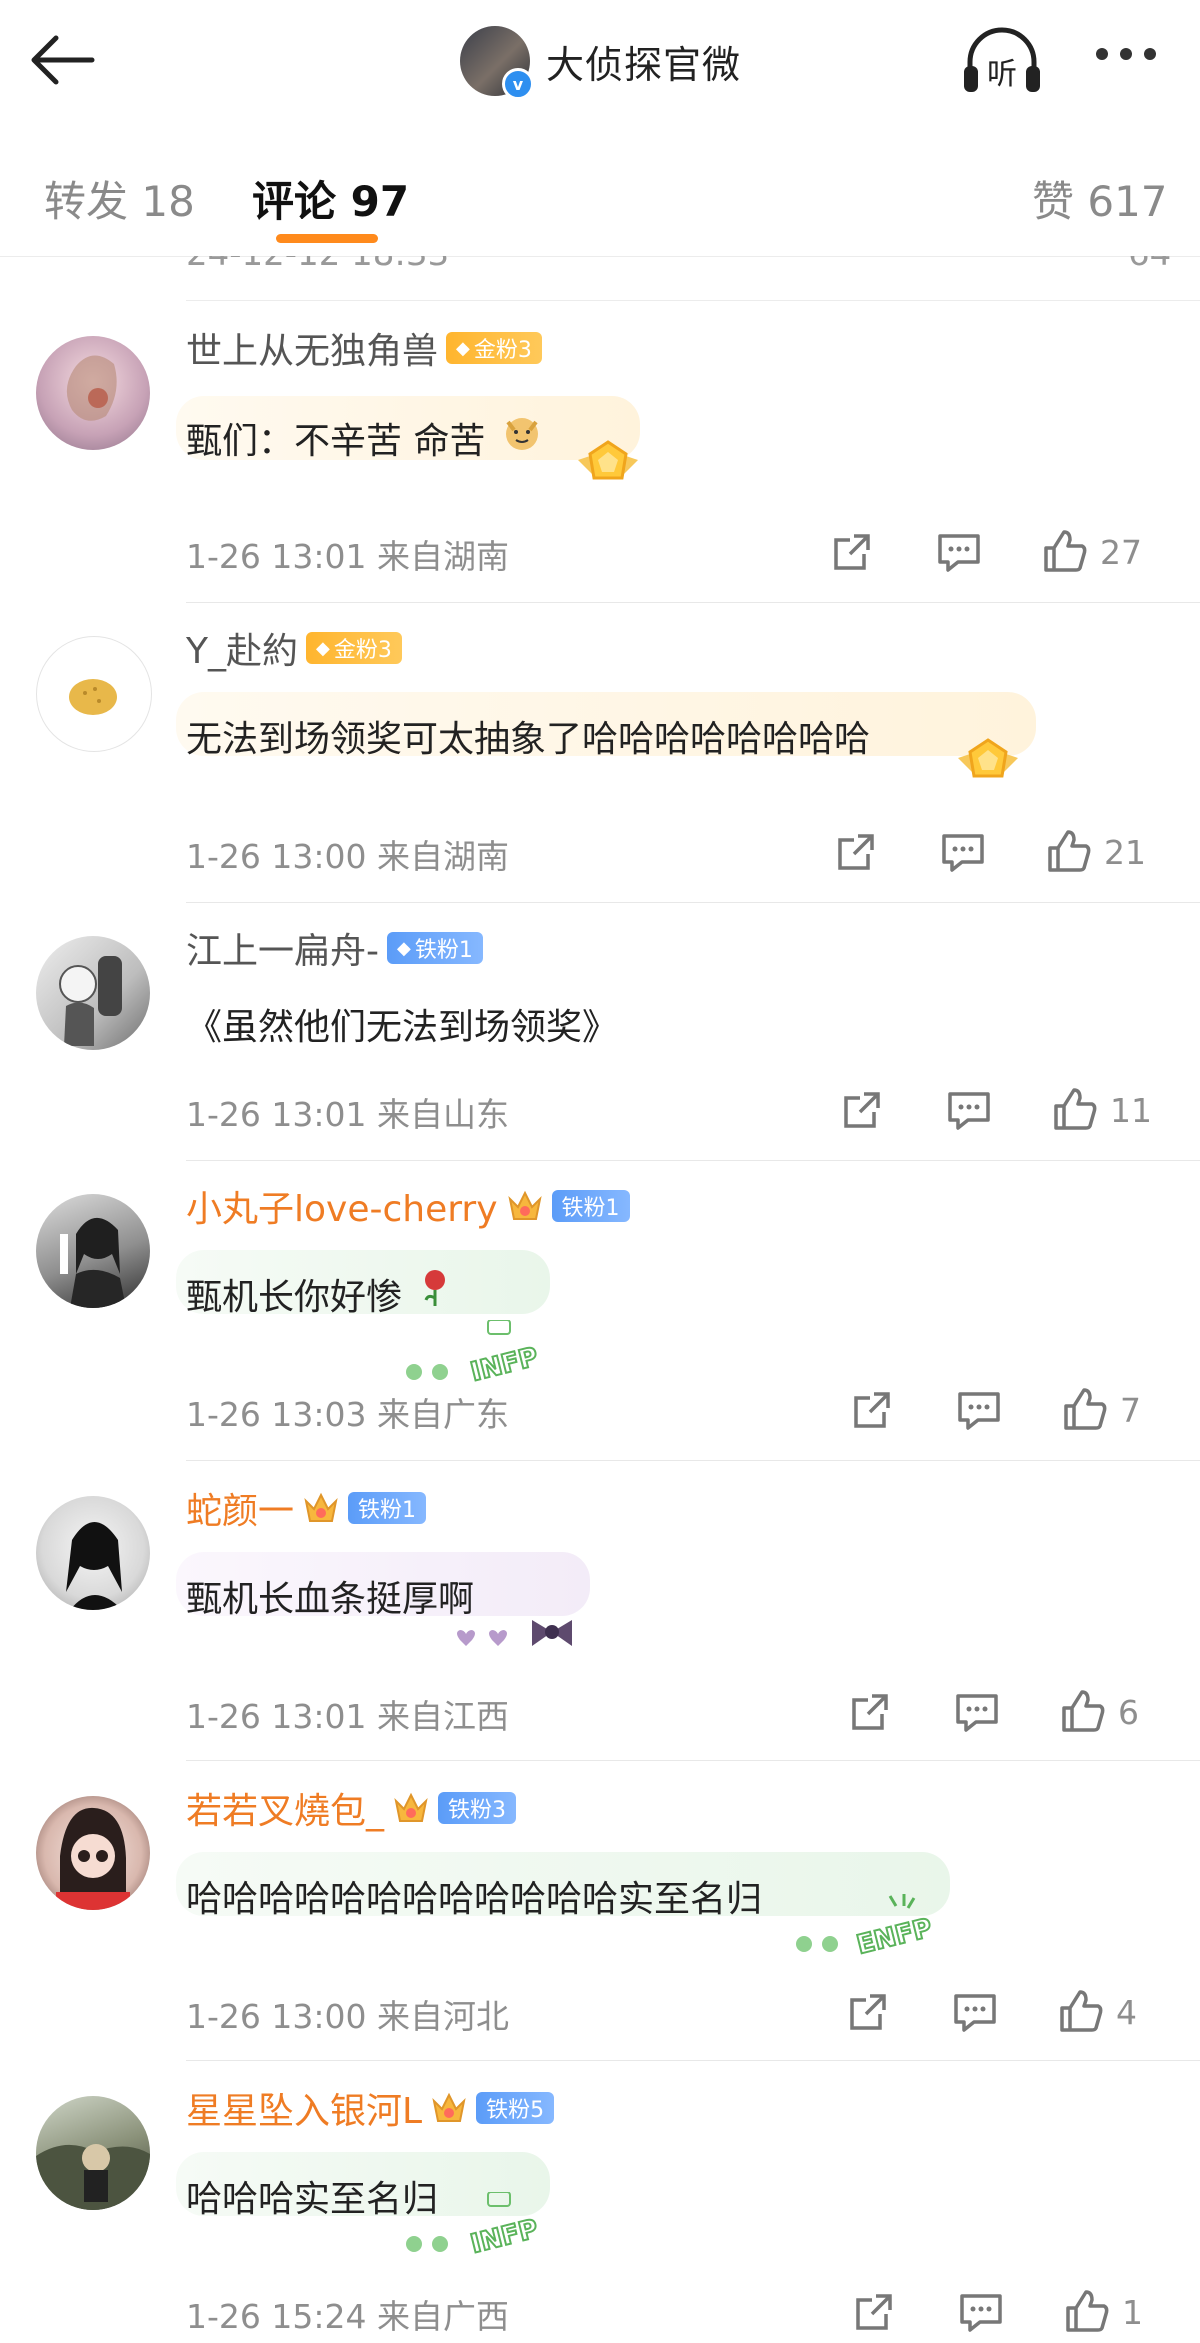 This screenshot has height=2343, width=1200. What do you see at coordinates (330, 198) in the screenshot?
I see `tab-comments: 评论 97` at bounding box center [330, 198].